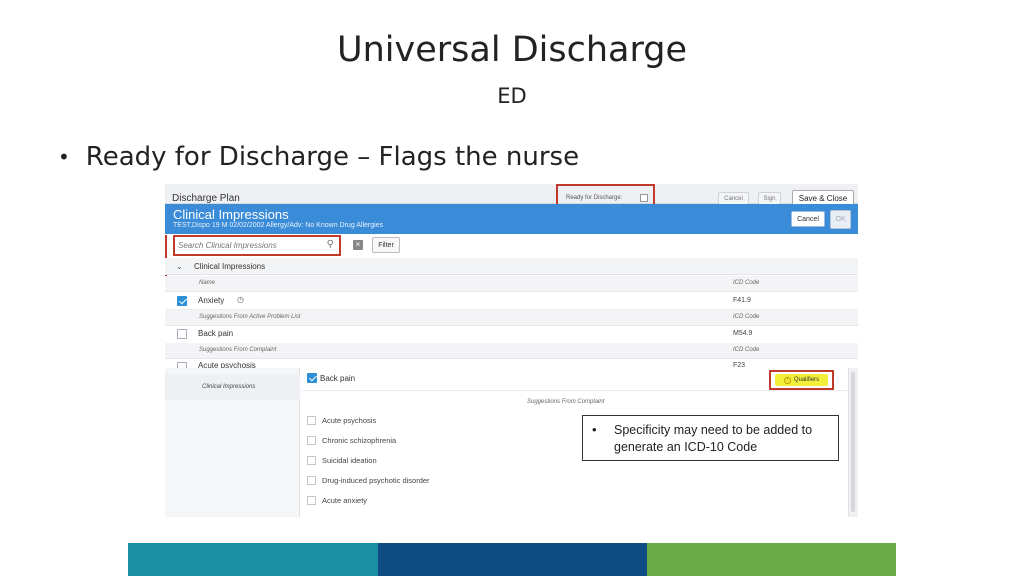 The image size is (1024, 576). I want to click on clear-icon: ×, so click(358, 245).